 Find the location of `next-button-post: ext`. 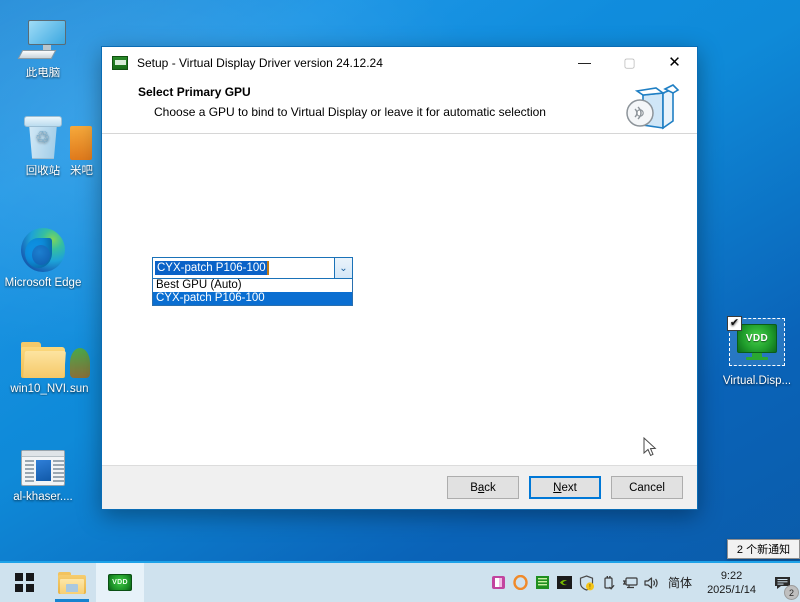

next-button-post: ext is located at coordinates (569, 487).